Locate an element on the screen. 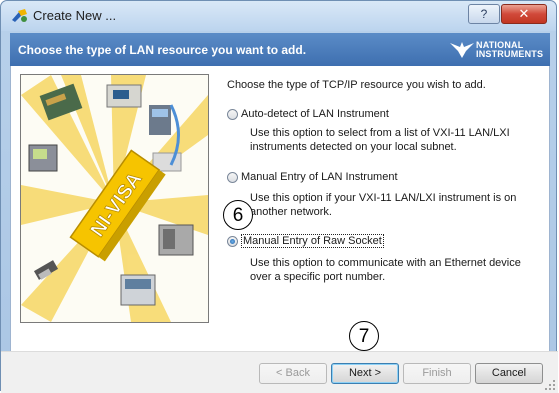 The width and height of the screenshot is (559, 393). close-button: ✕ is located at coordinates (524, 14).